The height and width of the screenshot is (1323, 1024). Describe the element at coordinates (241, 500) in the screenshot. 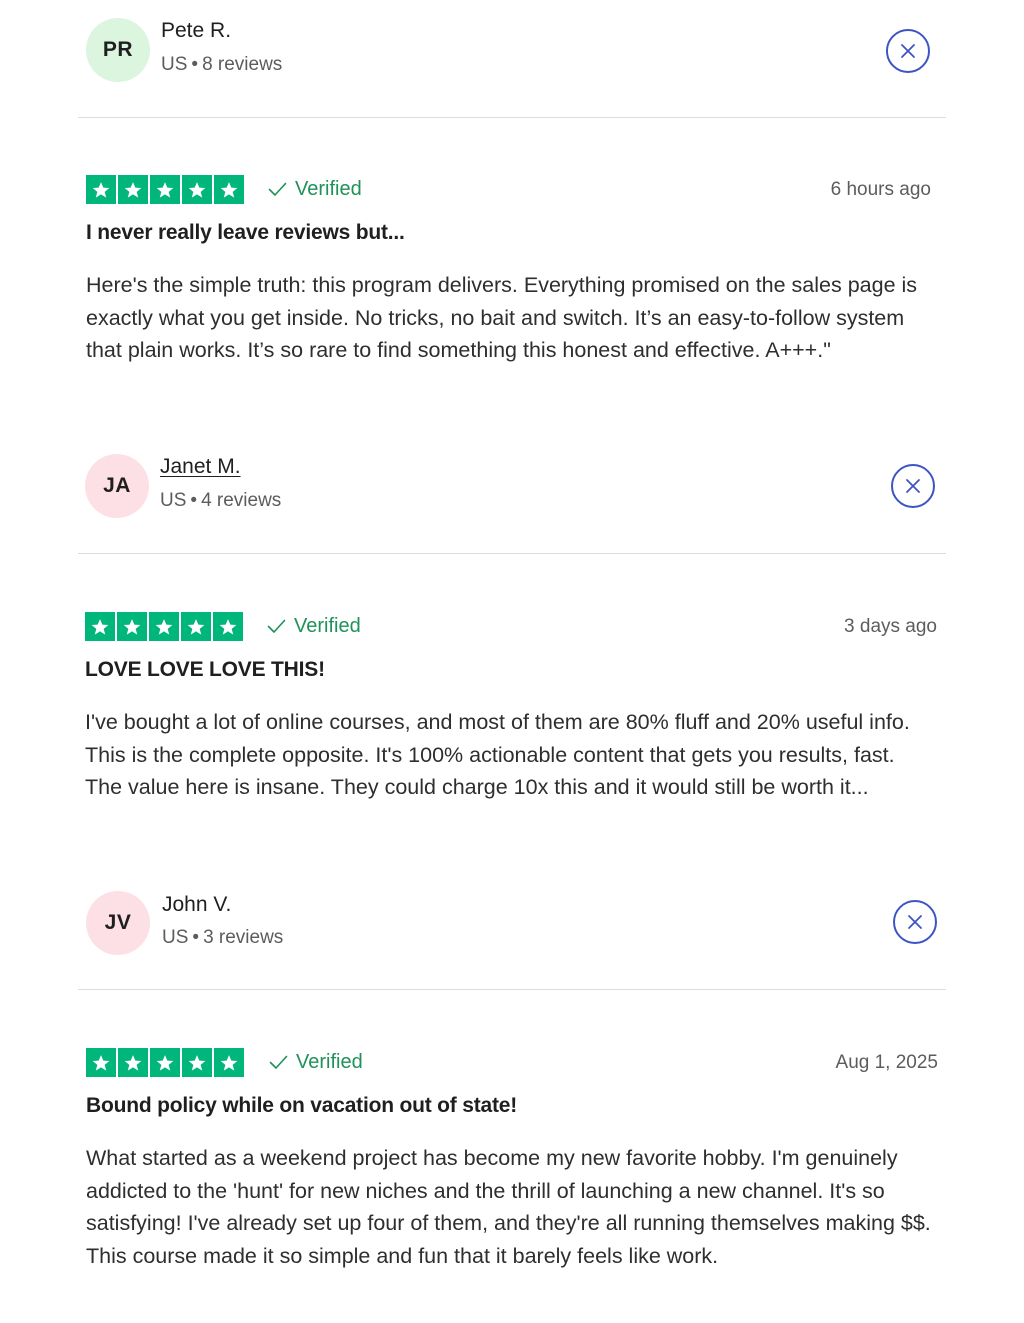

I see `reviewer-review-count: 4 reviews` at that location.